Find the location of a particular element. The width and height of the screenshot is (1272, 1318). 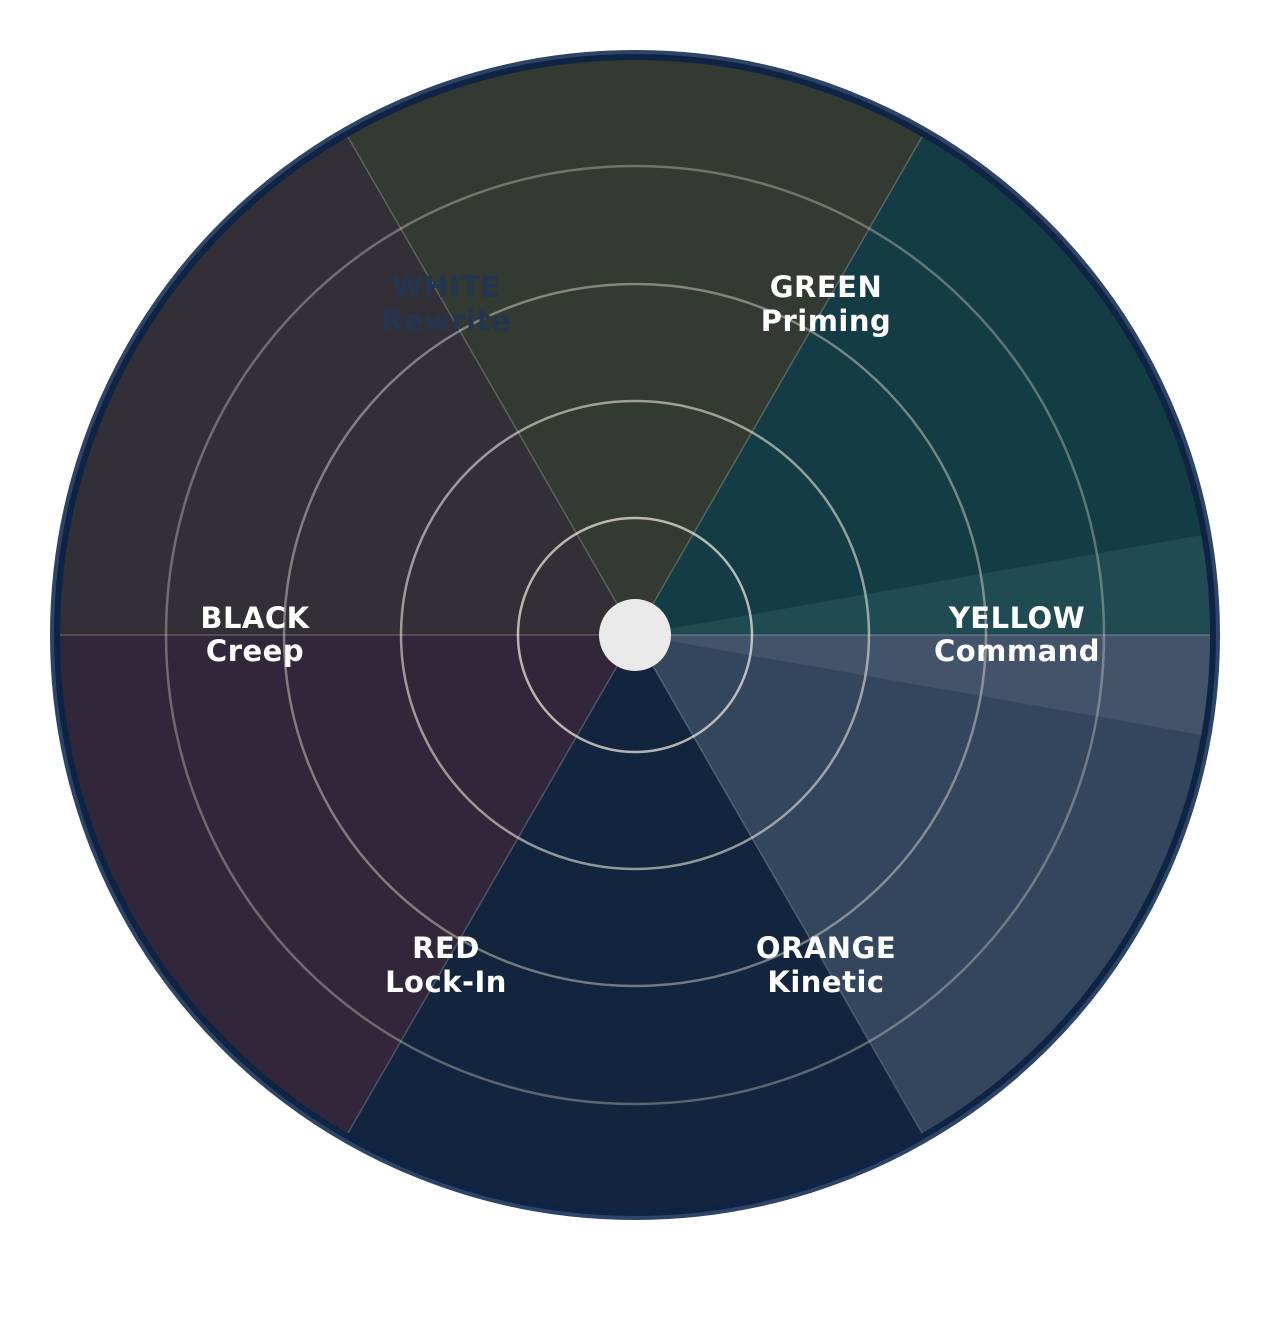

label-yellow: YELLOW Command is located at coordinates (1017, 634).